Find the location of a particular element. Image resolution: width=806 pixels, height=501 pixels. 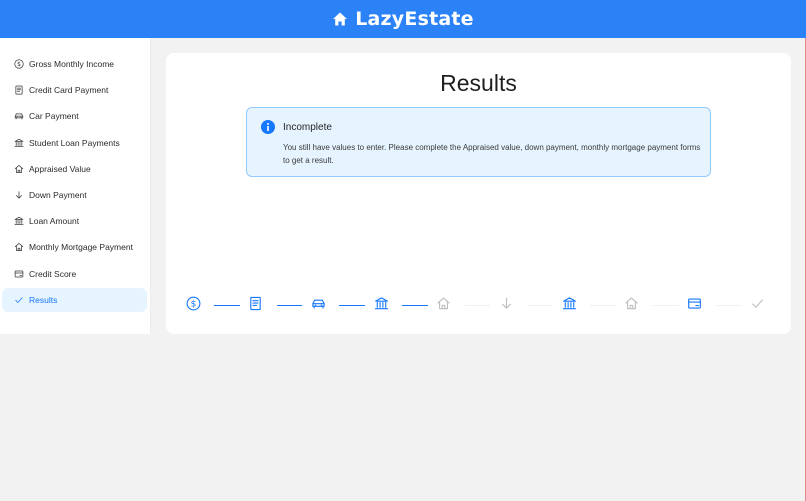

sidebar-item: Results is located at coordinates (74, 299).